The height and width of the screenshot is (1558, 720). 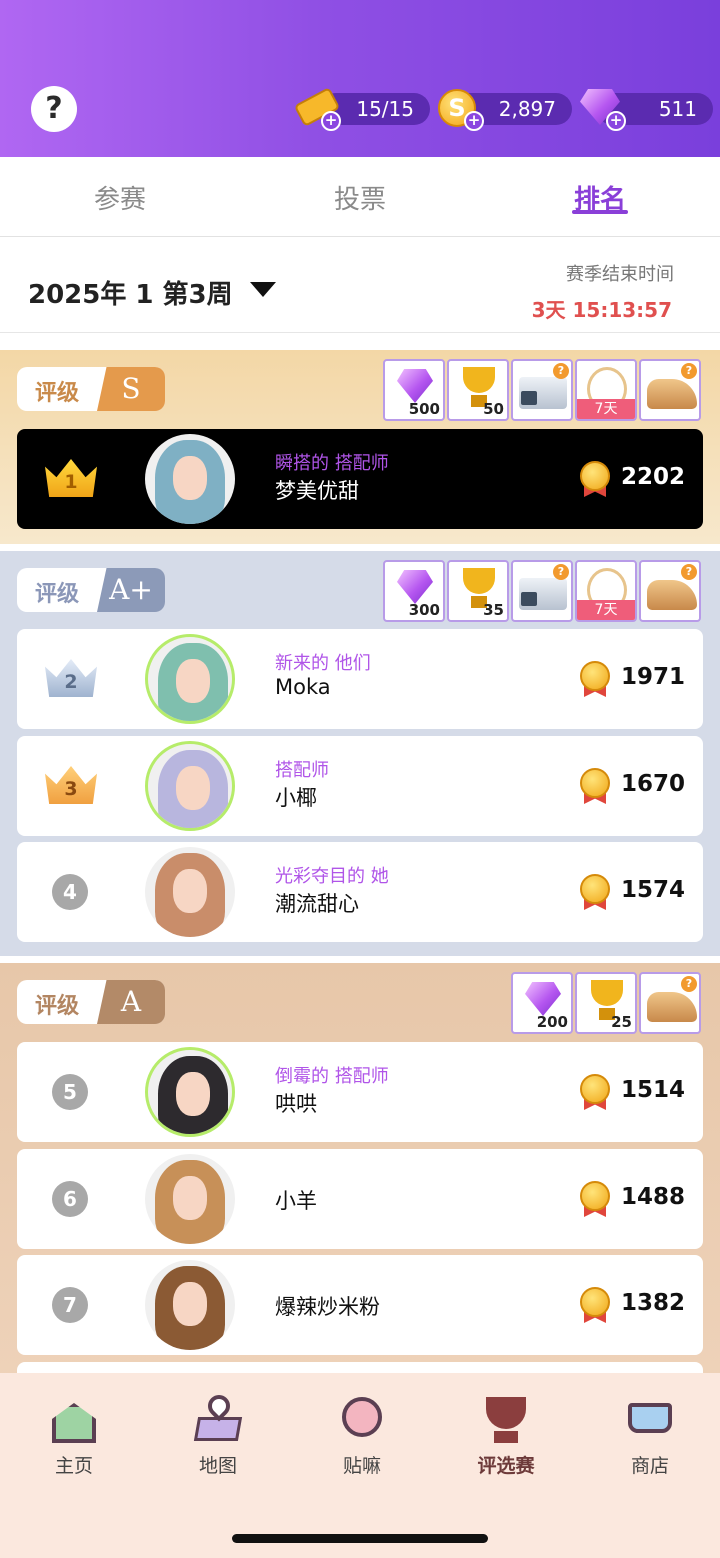 What do you see at coordinates (478, 591) in the screenshot?
I see `reward-trophy: 35` at bounding box center [478, 591].